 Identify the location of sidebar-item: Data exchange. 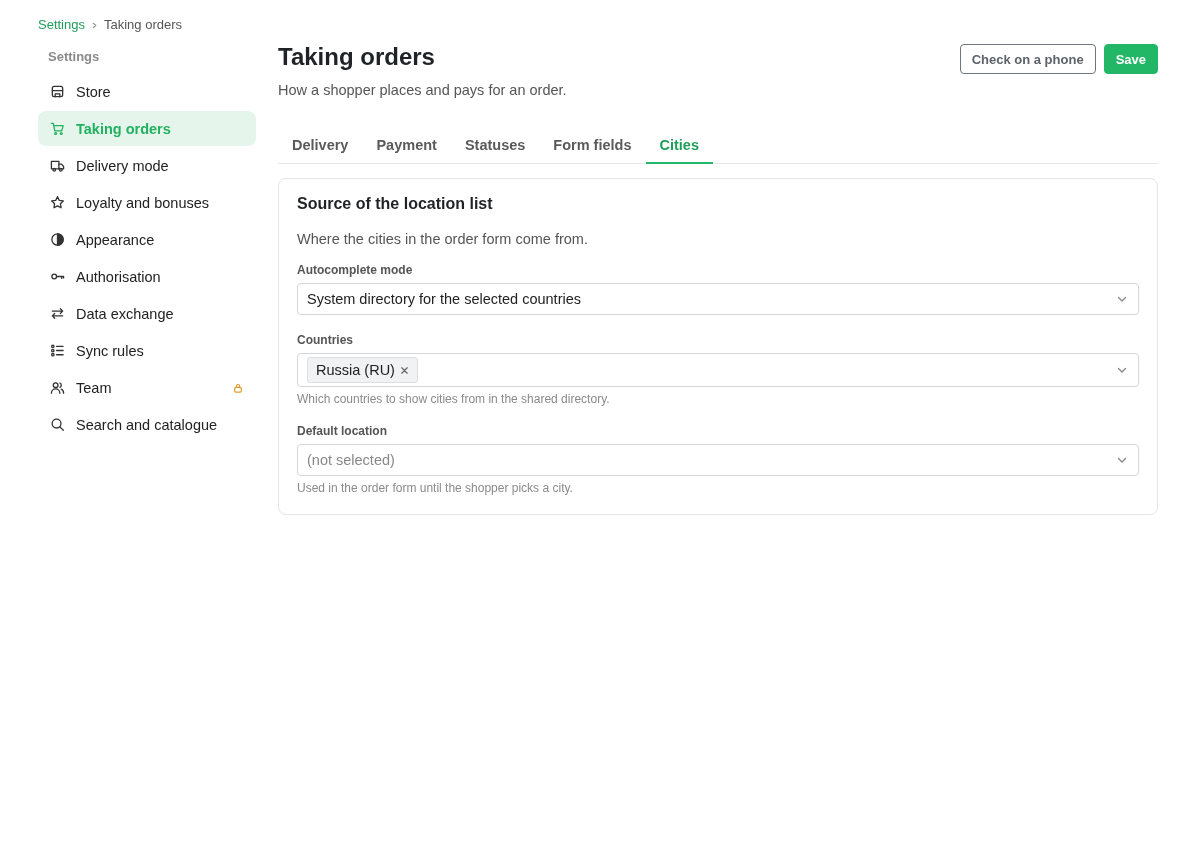
(147, 313).